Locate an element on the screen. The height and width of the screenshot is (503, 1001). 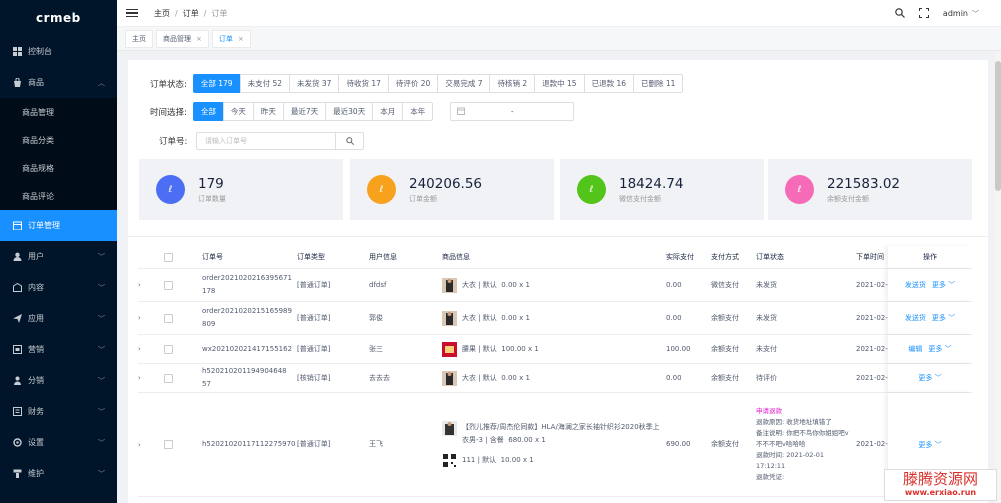
time-option-today: 今天 is located at coordinates (238, 111).